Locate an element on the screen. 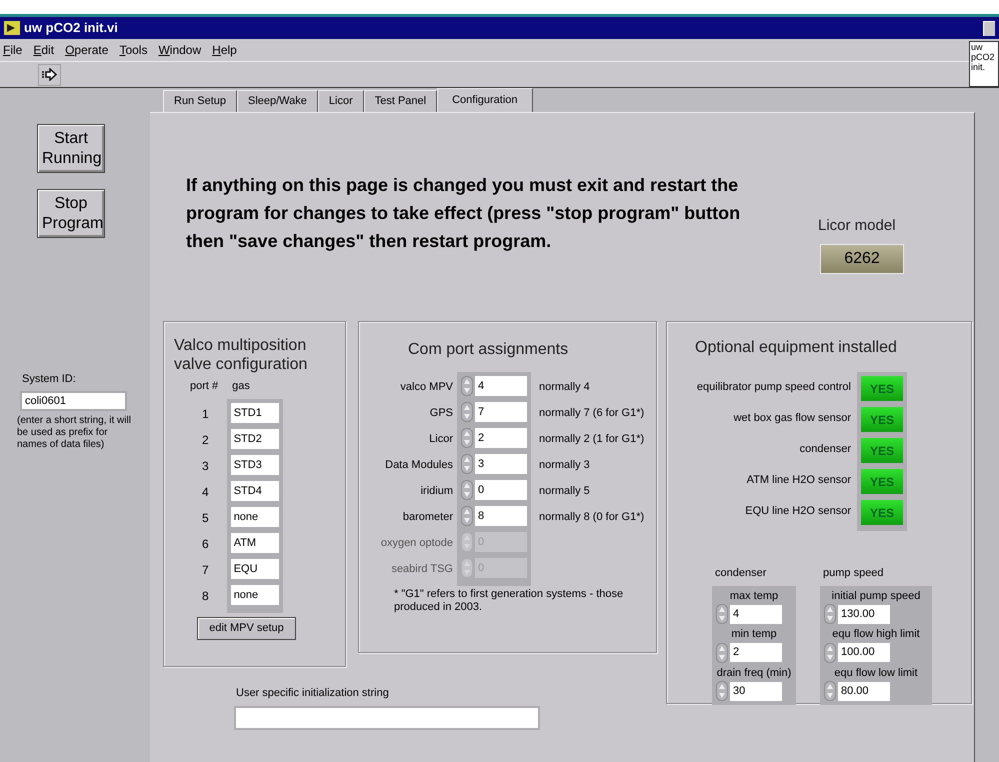 The width and height of the screenshot is (999, 762). field-label: initial pump speed is located at coordinates (876, 596).